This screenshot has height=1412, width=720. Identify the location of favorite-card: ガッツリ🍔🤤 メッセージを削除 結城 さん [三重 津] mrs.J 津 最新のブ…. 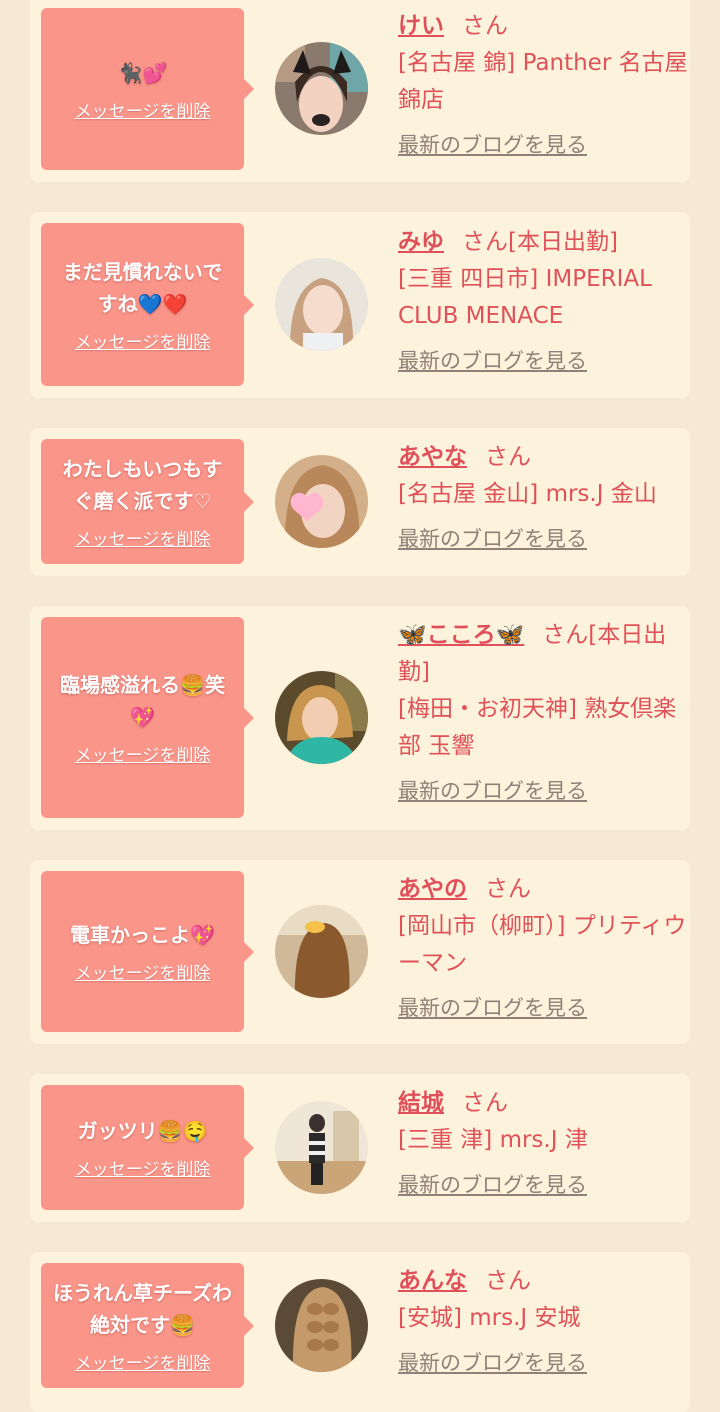
(360, 1148).